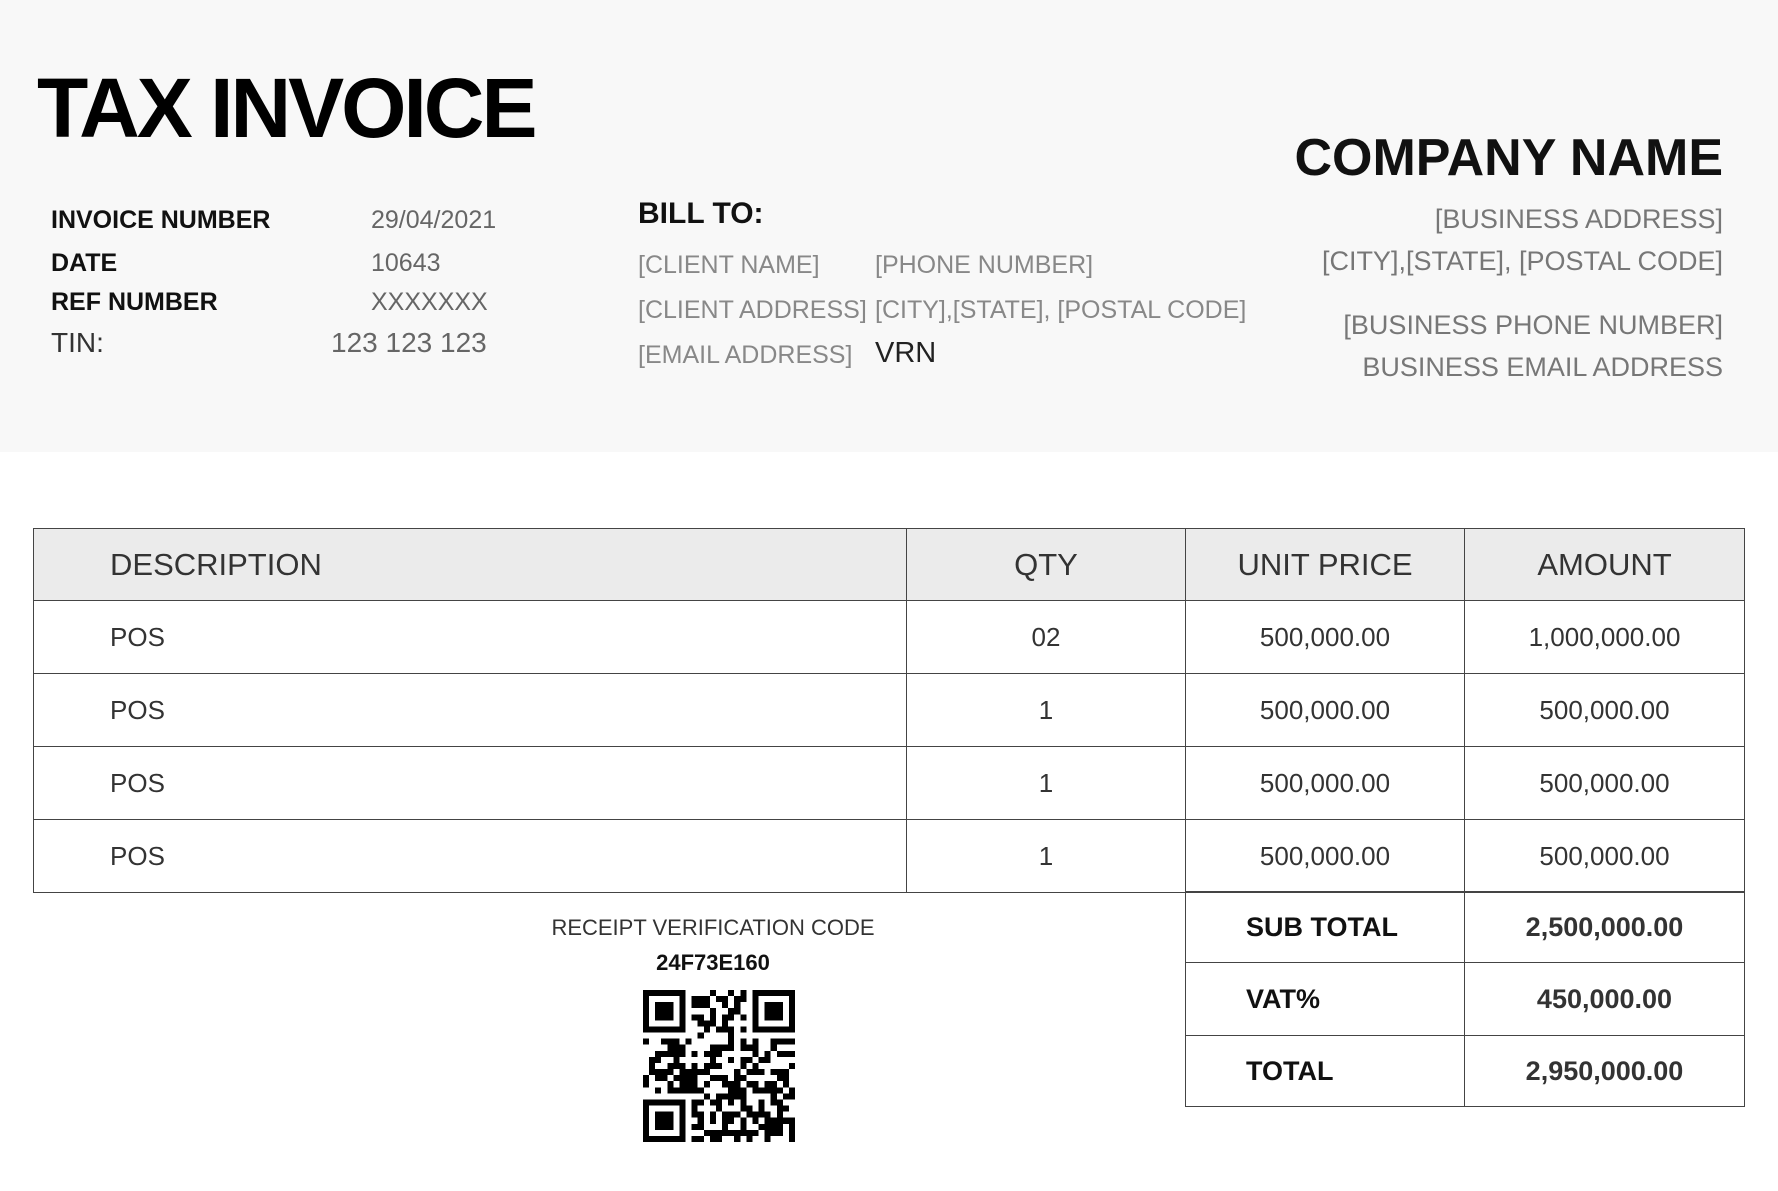 This screenshot has width=1778, height=1191. I want to click on business-address: [BUSINESS ADDRESS], so click(1578, 219).